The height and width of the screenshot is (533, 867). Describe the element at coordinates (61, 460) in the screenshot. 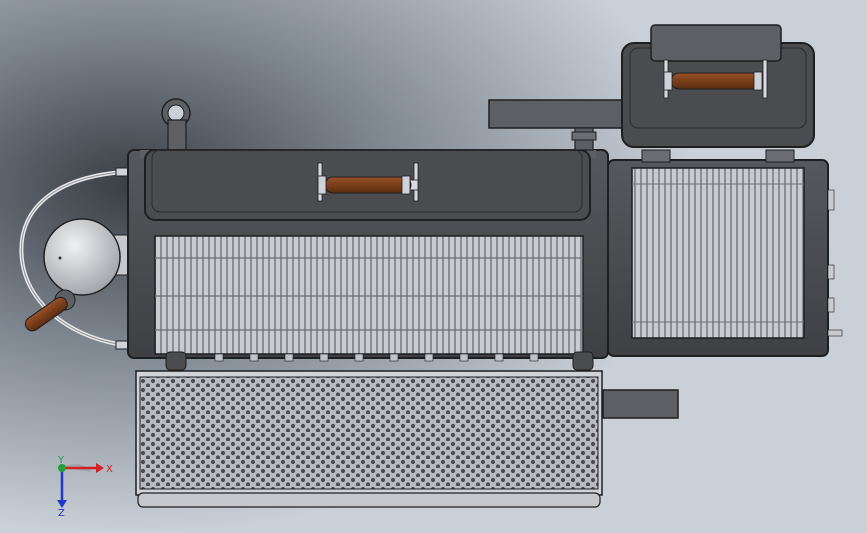

I see `y-axis-label: Y` at that location.